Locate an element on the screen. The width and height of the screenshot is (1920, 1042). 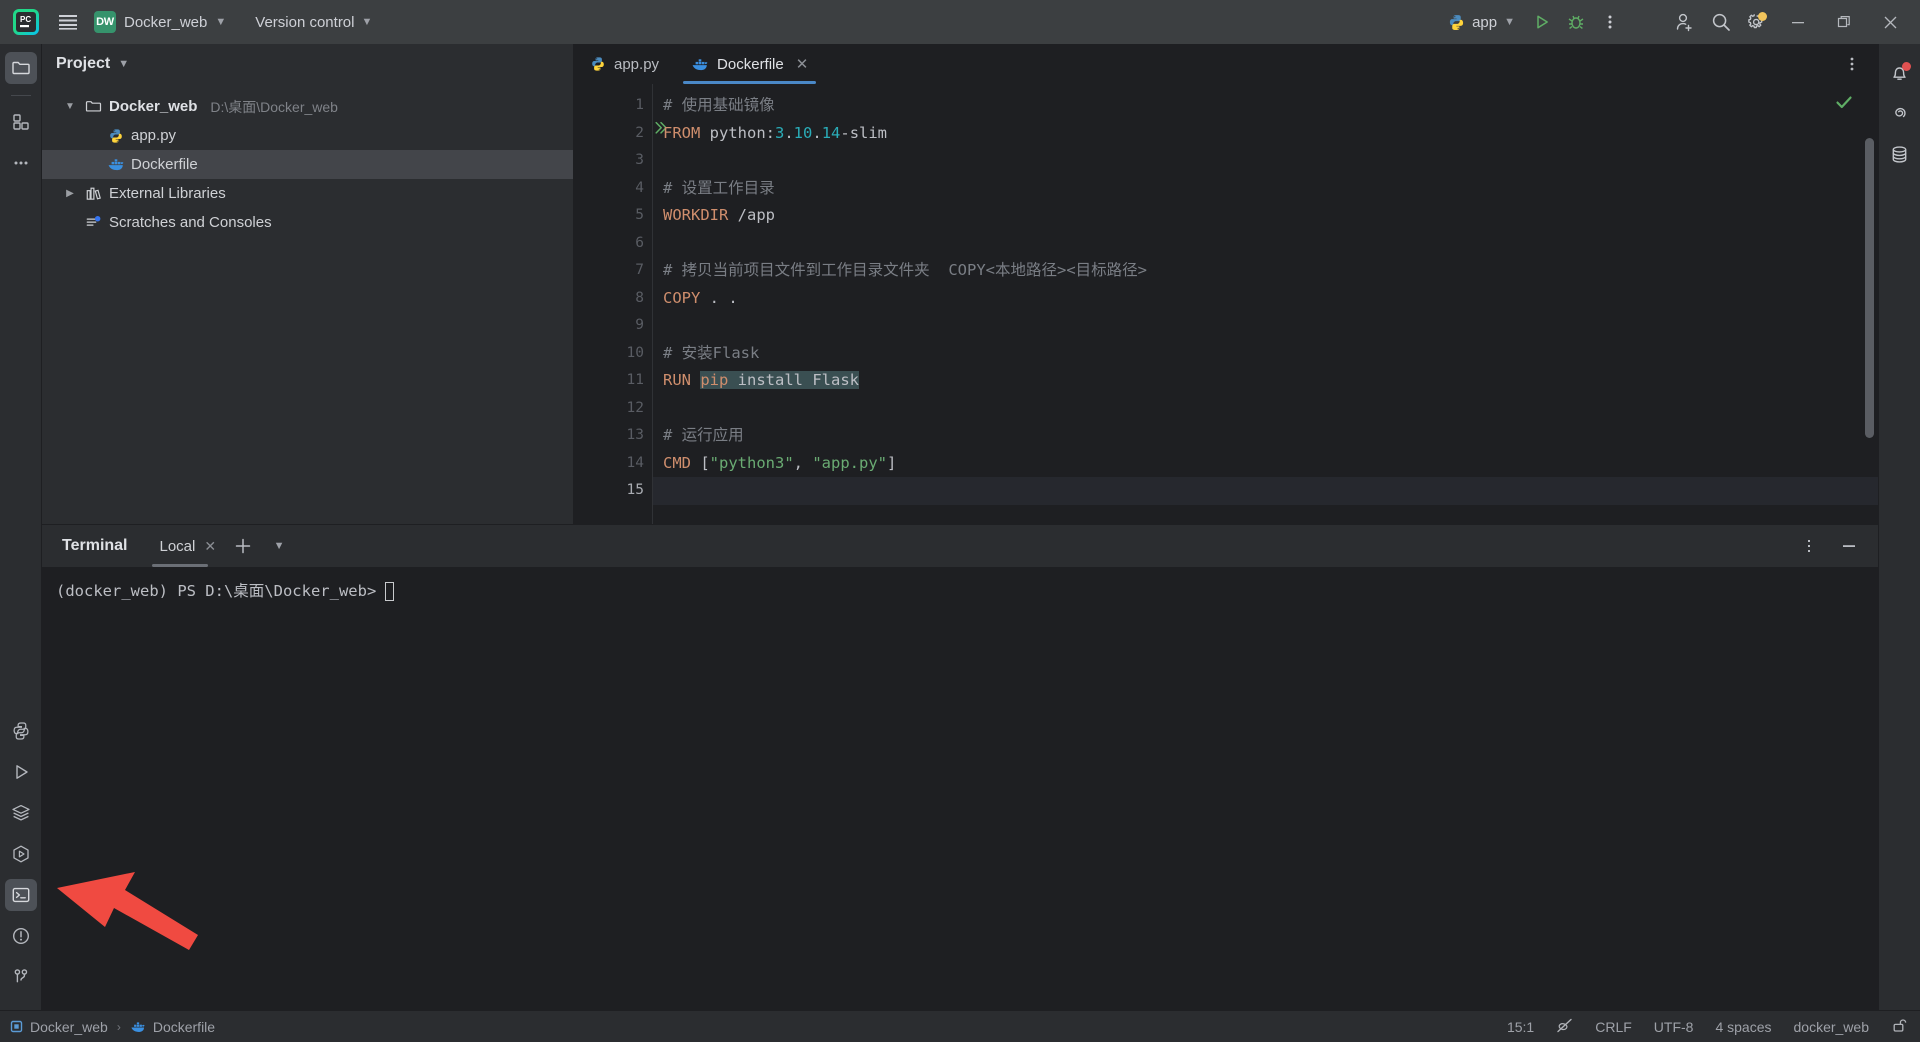
search-icon is located at coordinates (1721, 22).